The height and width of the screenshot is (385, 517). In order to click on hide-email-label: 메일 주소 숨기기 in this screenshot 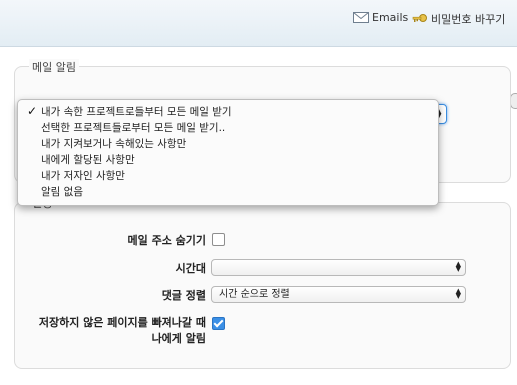, I will do `click(167, 240)`.